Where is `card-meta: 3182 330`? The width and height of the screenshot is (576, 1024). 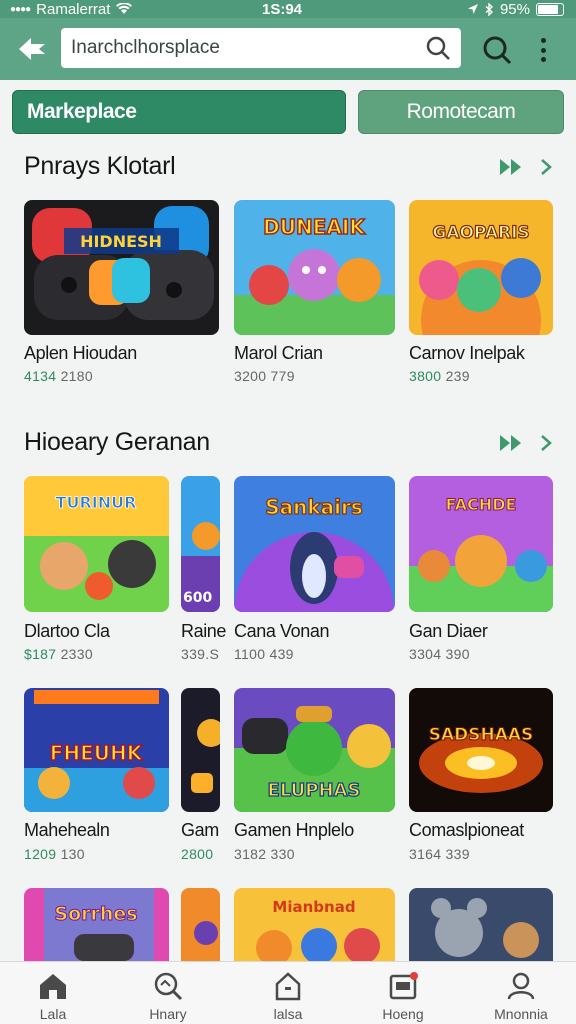 card-meta: 3182 330 is located at coordinates (264, 854).